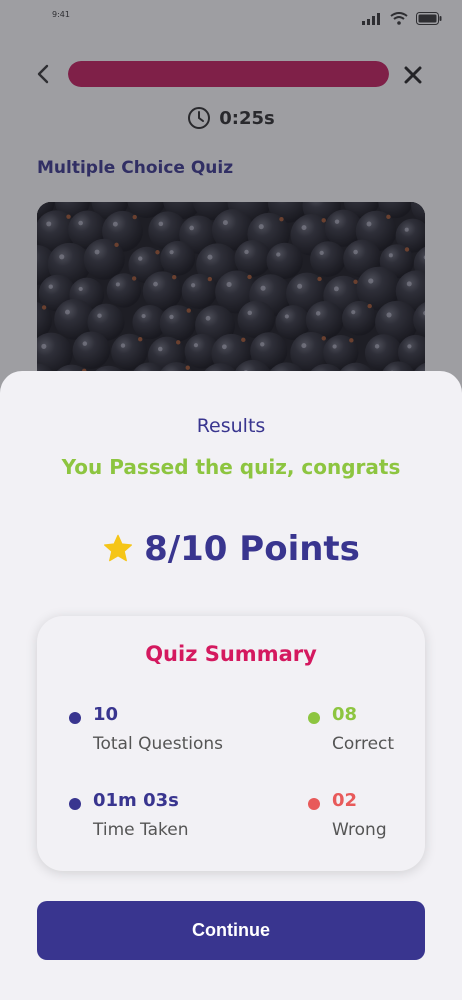  What do you see at coordinates (359, 830) in the screenshot?
I see `stat-label: Wrong` at bounding box center [359, 830].